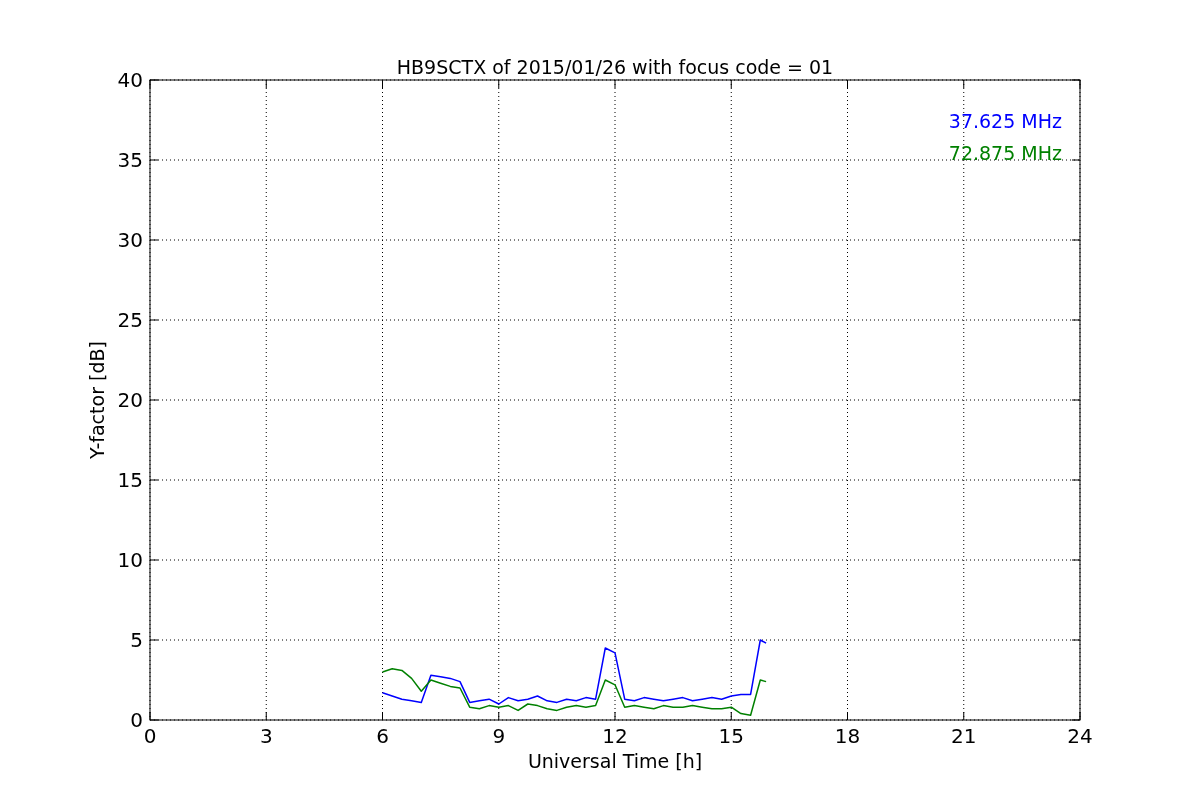 The height and width of the screenshot is (800, 1200). What do you see at coordinates (150, 736) in the screenshot?
I see `x-tick-label: 0` at bounding box center [150, 736].